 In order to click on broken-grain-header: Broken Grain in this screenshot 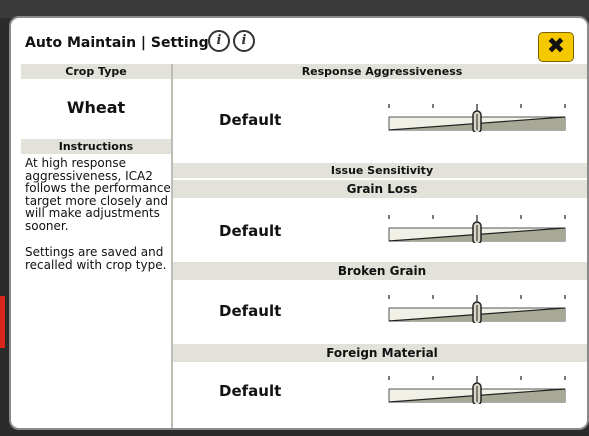, I will do `click(380, 271)`.